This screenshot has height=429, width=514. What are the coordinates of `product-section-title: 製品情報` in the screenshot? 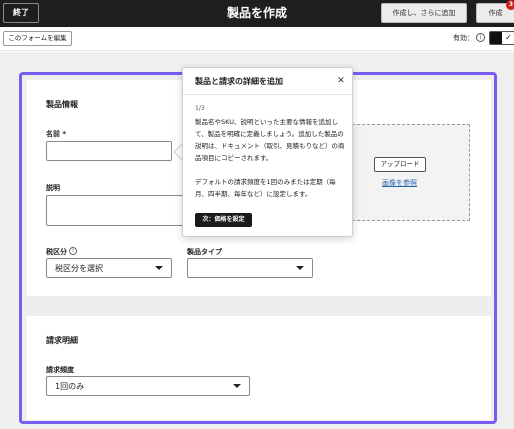 It's located at (62, 104).